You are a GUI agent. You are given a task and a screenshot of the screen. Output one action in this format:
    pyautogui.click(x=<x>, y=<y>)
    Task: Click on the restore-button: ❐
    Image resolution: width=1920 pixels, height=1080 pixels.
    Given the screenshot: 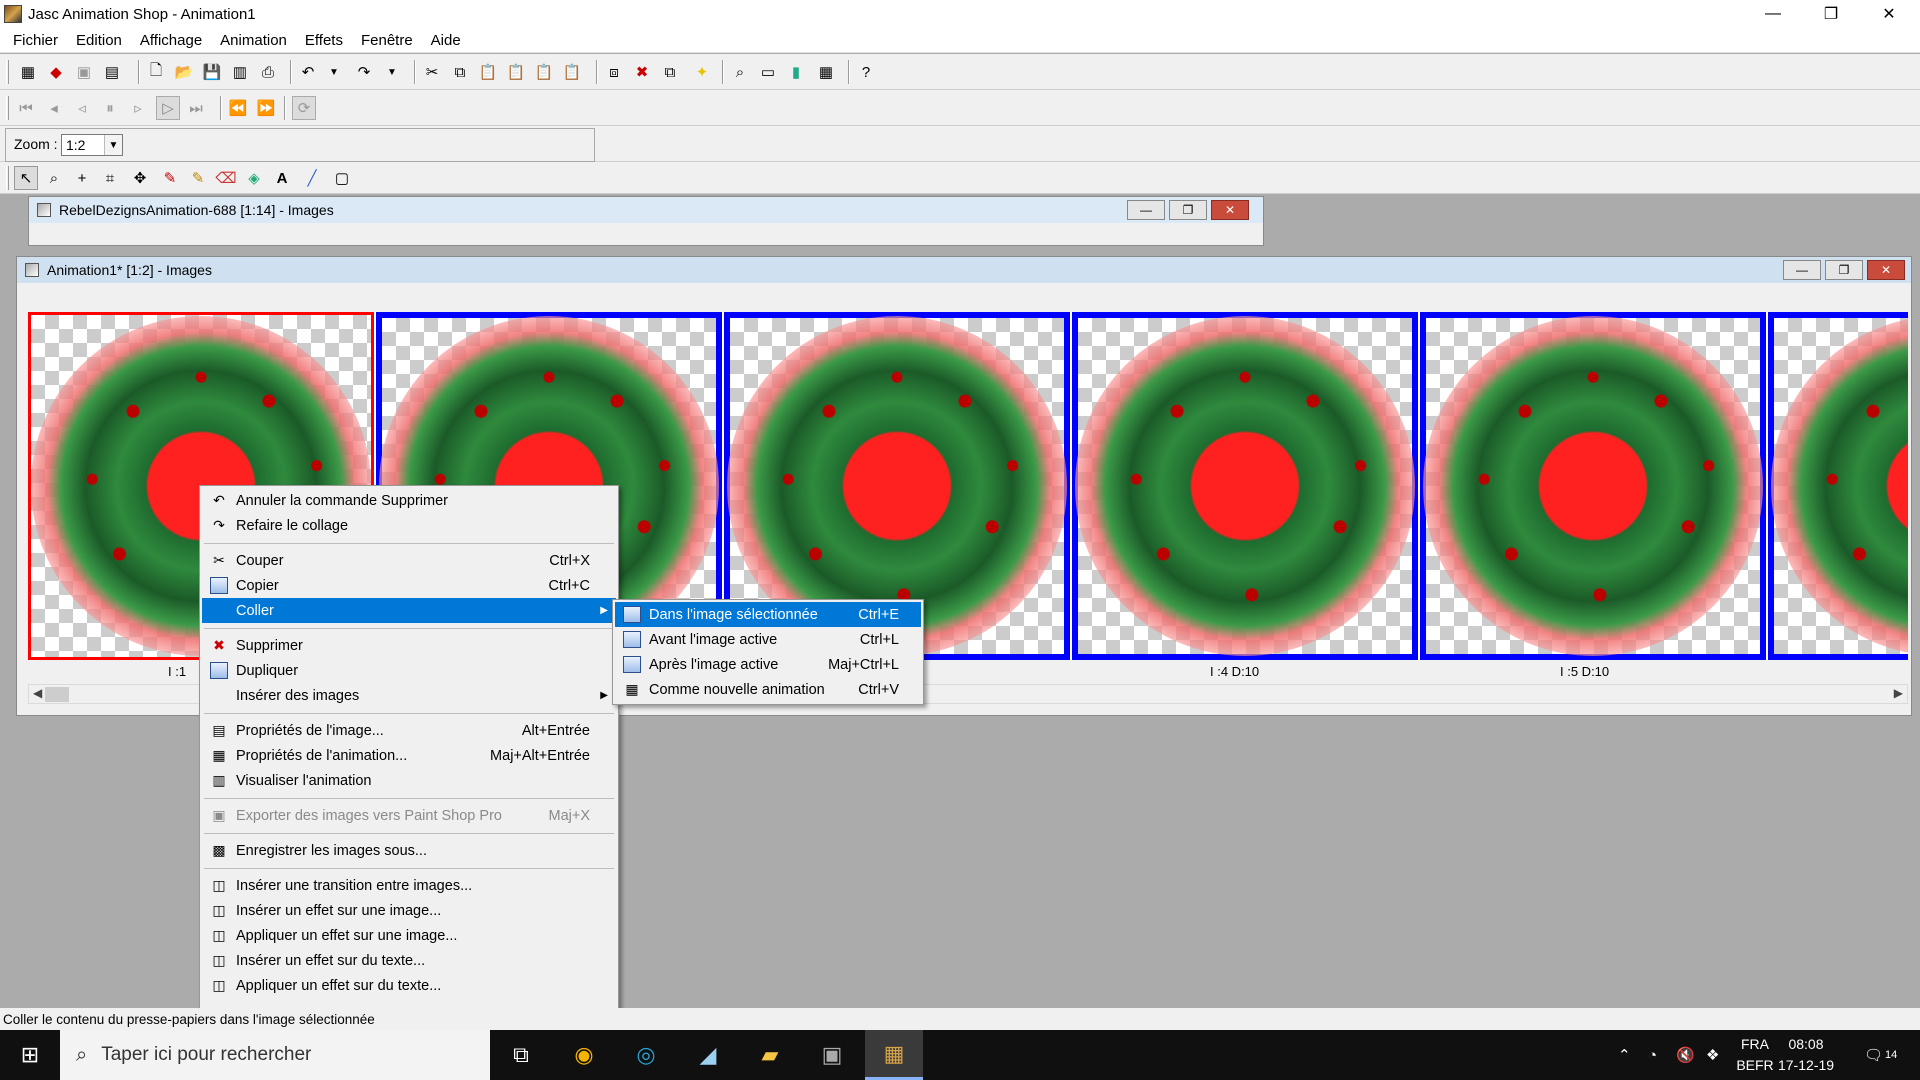 What is the action you would take?
    pyautogui.click(x=1831, y=14)
    